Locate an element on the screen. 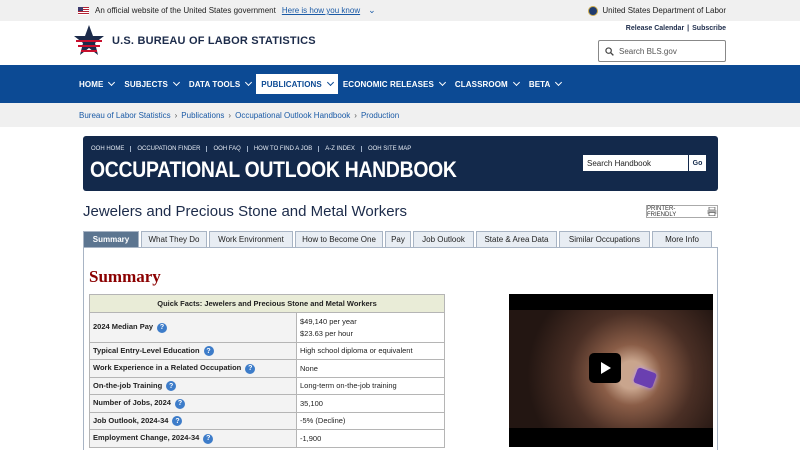 This screenshot has width=800, height=450. row-value: None is located at coordinates (370, 368).